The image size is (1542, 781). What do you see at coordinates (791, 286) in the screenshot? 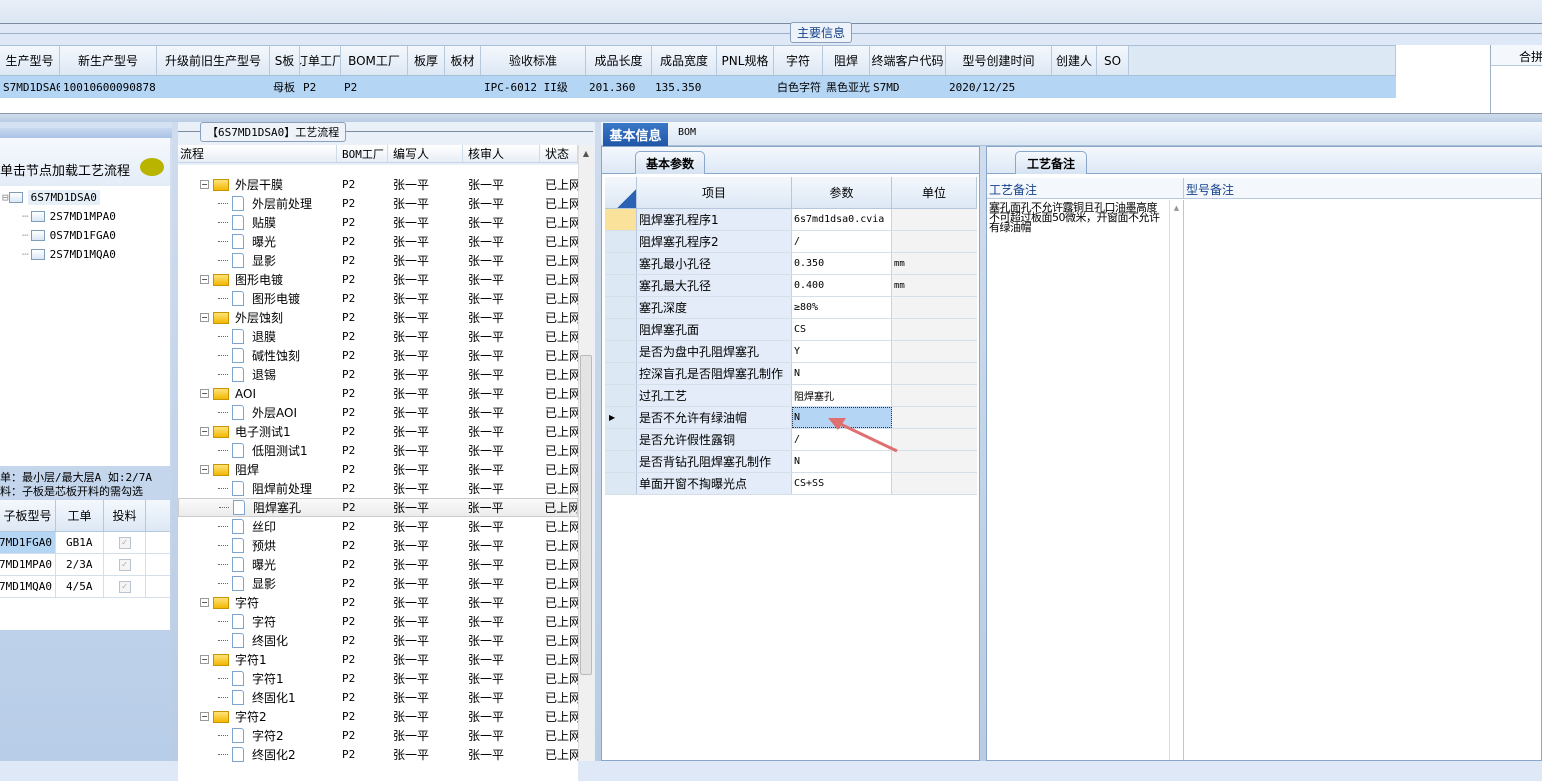
I see `params-row: 塞孔最大孔径 0.400 mm` at bounding box center [791, 286].